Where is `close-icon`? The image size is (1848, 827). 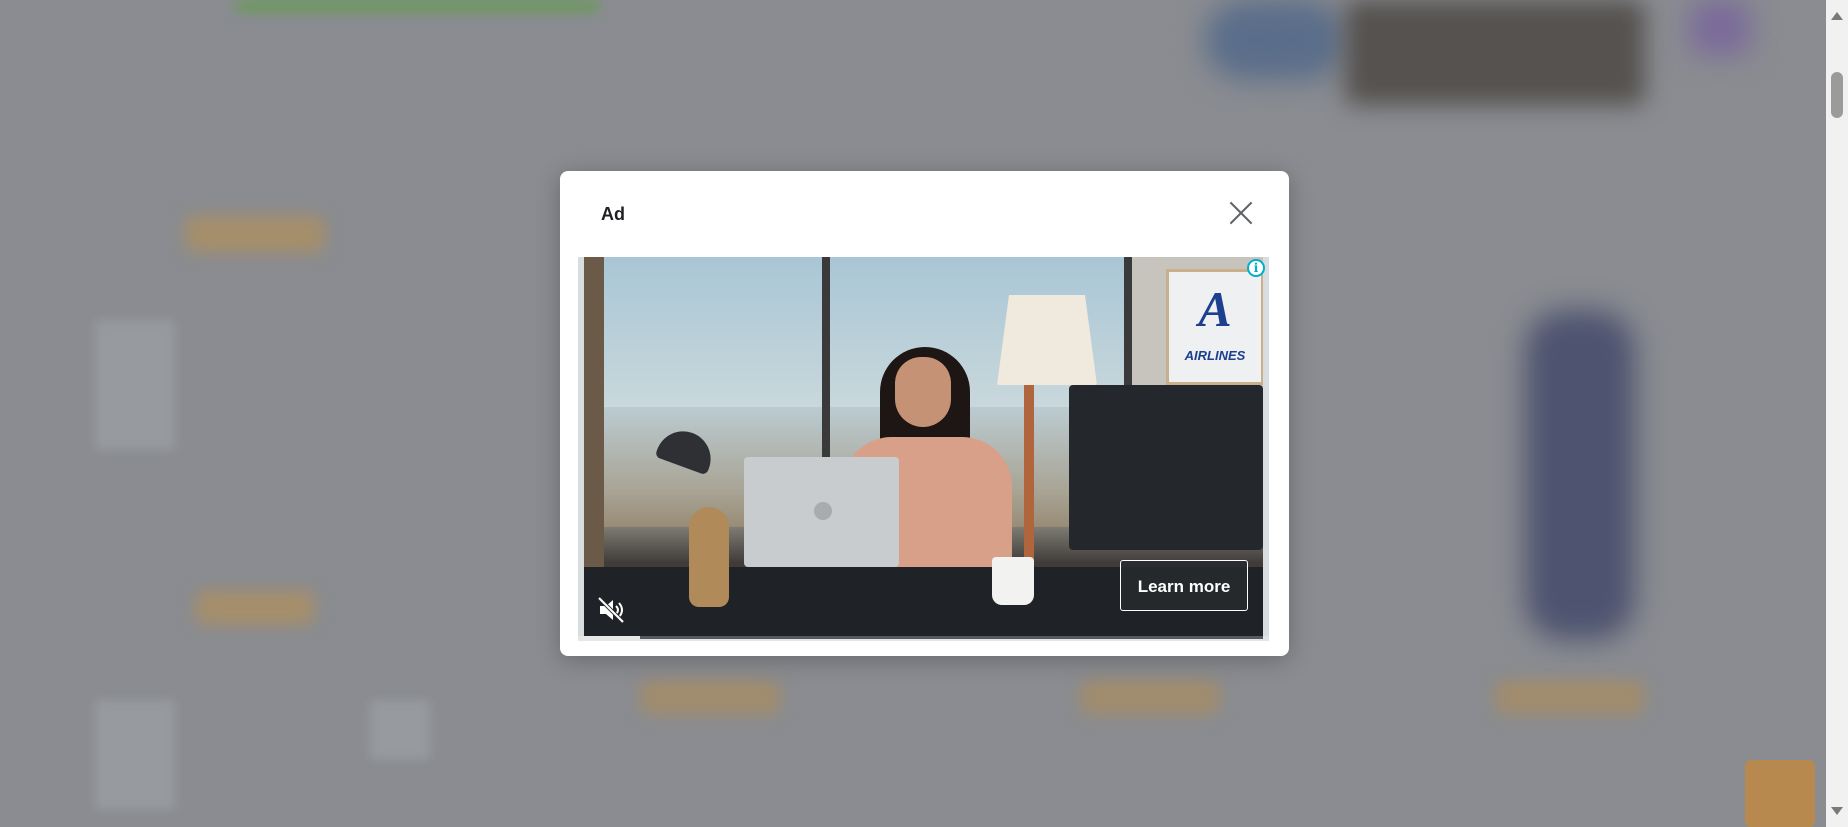 close-icon is located at coordinates (1241, 213).